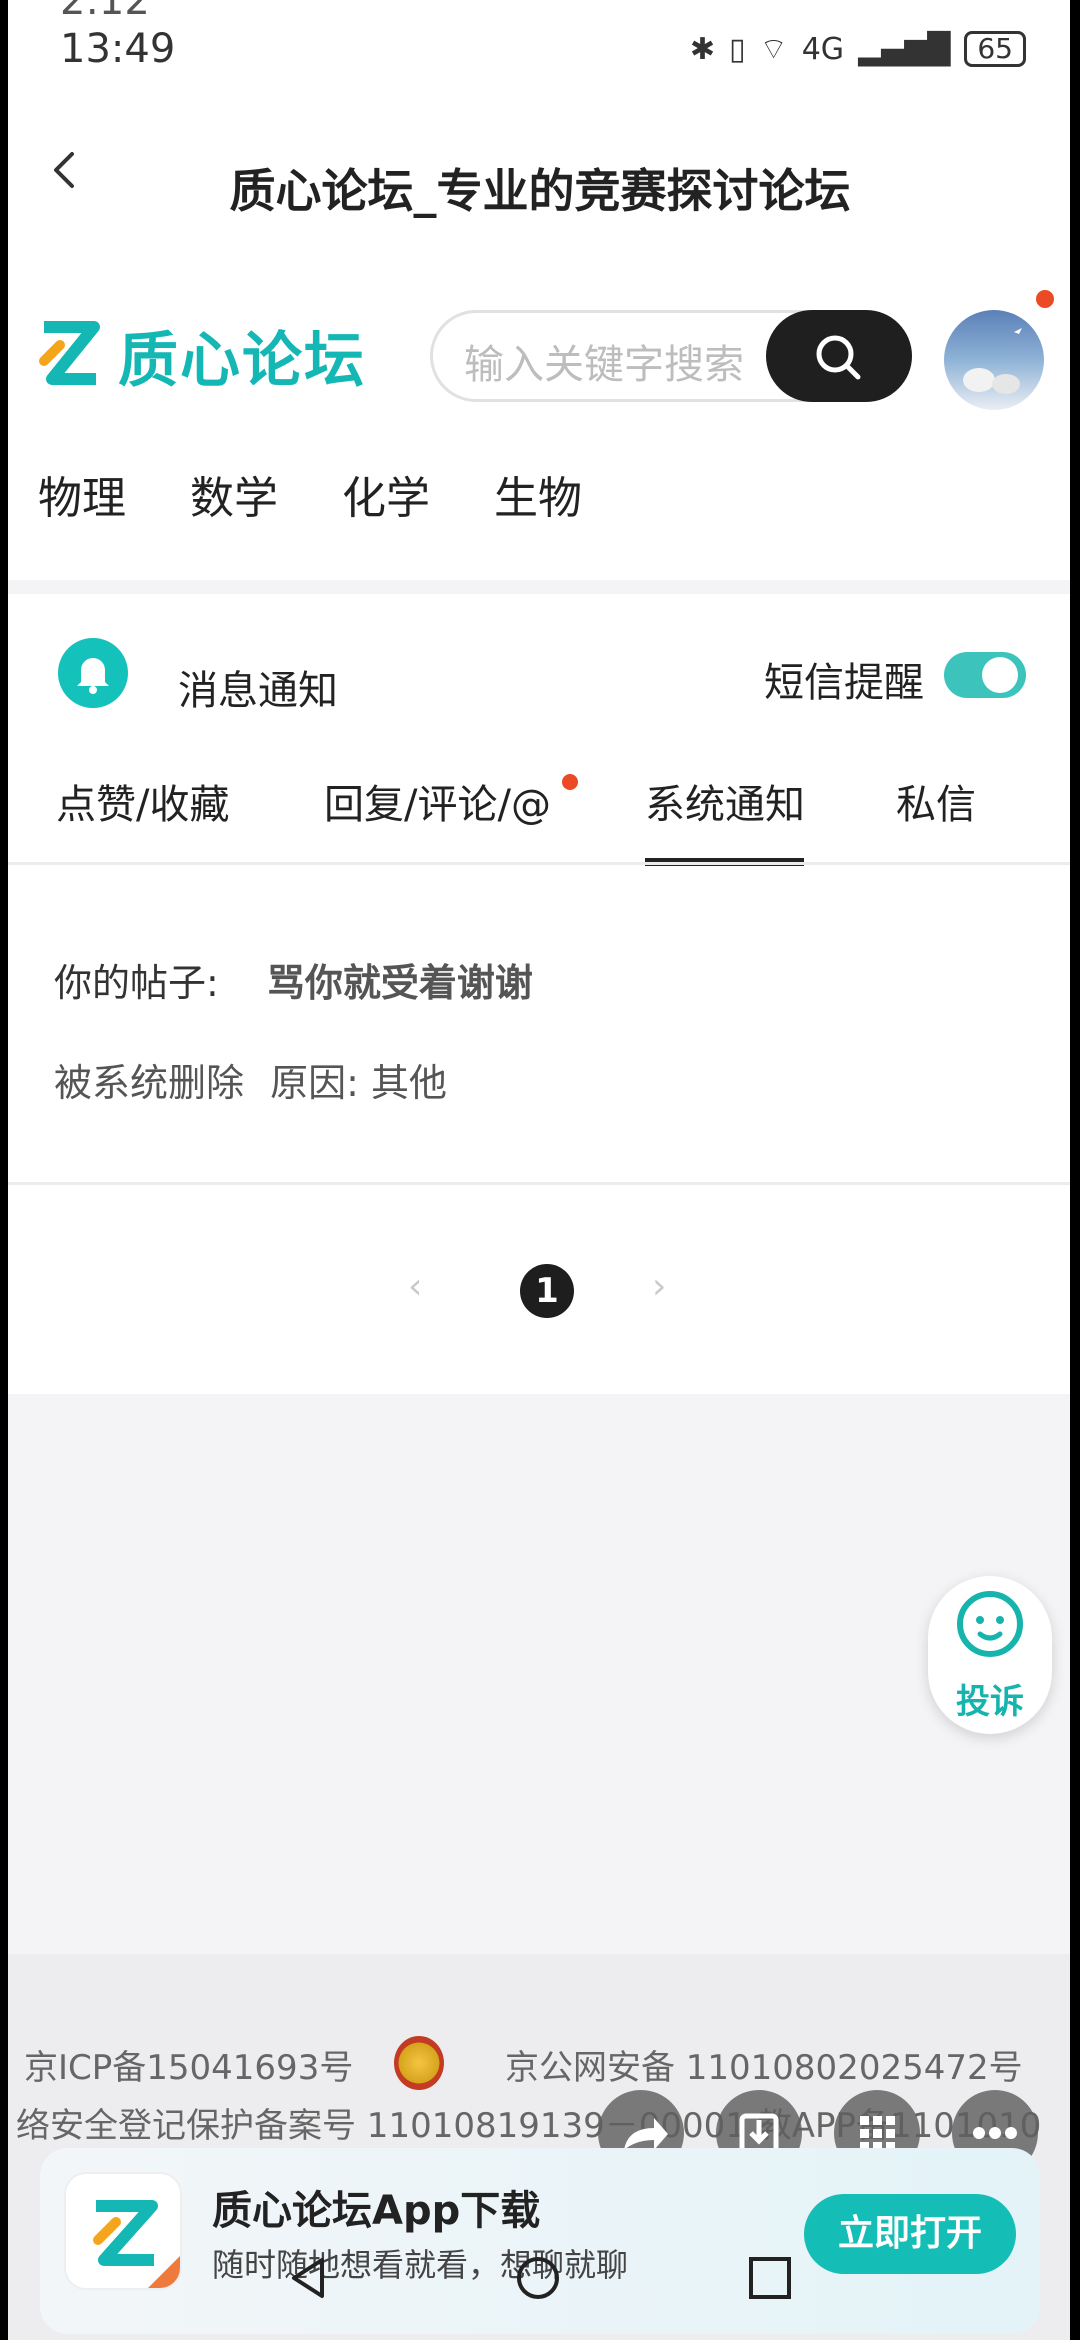  What do you see at coordinates (547, 1291) in the screenshot?
I see `page-number-current: 1` at bounding box center [547, 1291].